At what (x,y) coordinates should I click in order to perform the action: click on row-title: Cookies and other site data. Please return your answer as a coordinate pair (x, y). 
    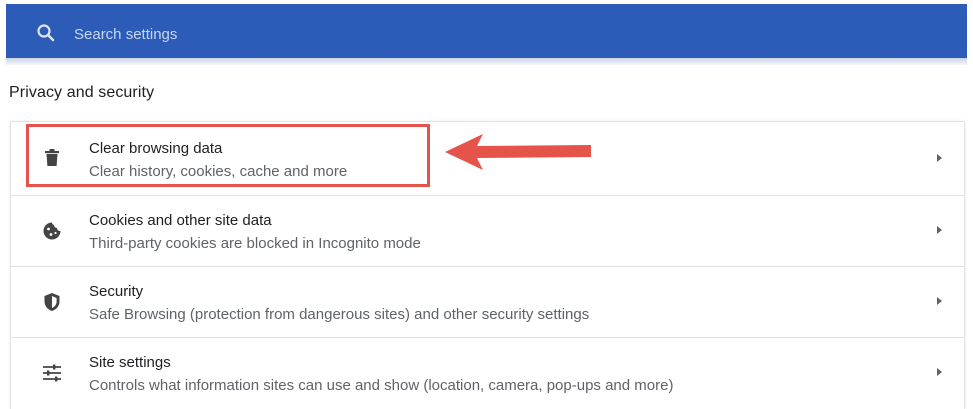
    Looking at the image, I should click on (180, 220).